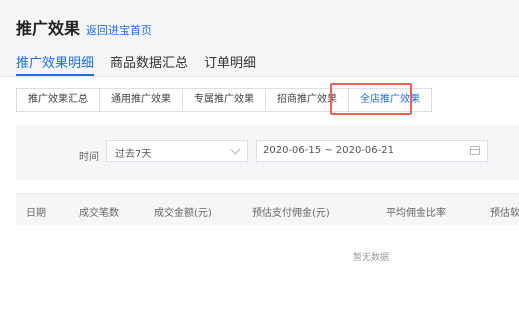 This screenshot has height=310, width=519. Describe the element at coordinates (89, 157) in the screenshot. I see `time-label: 时间` at that location.